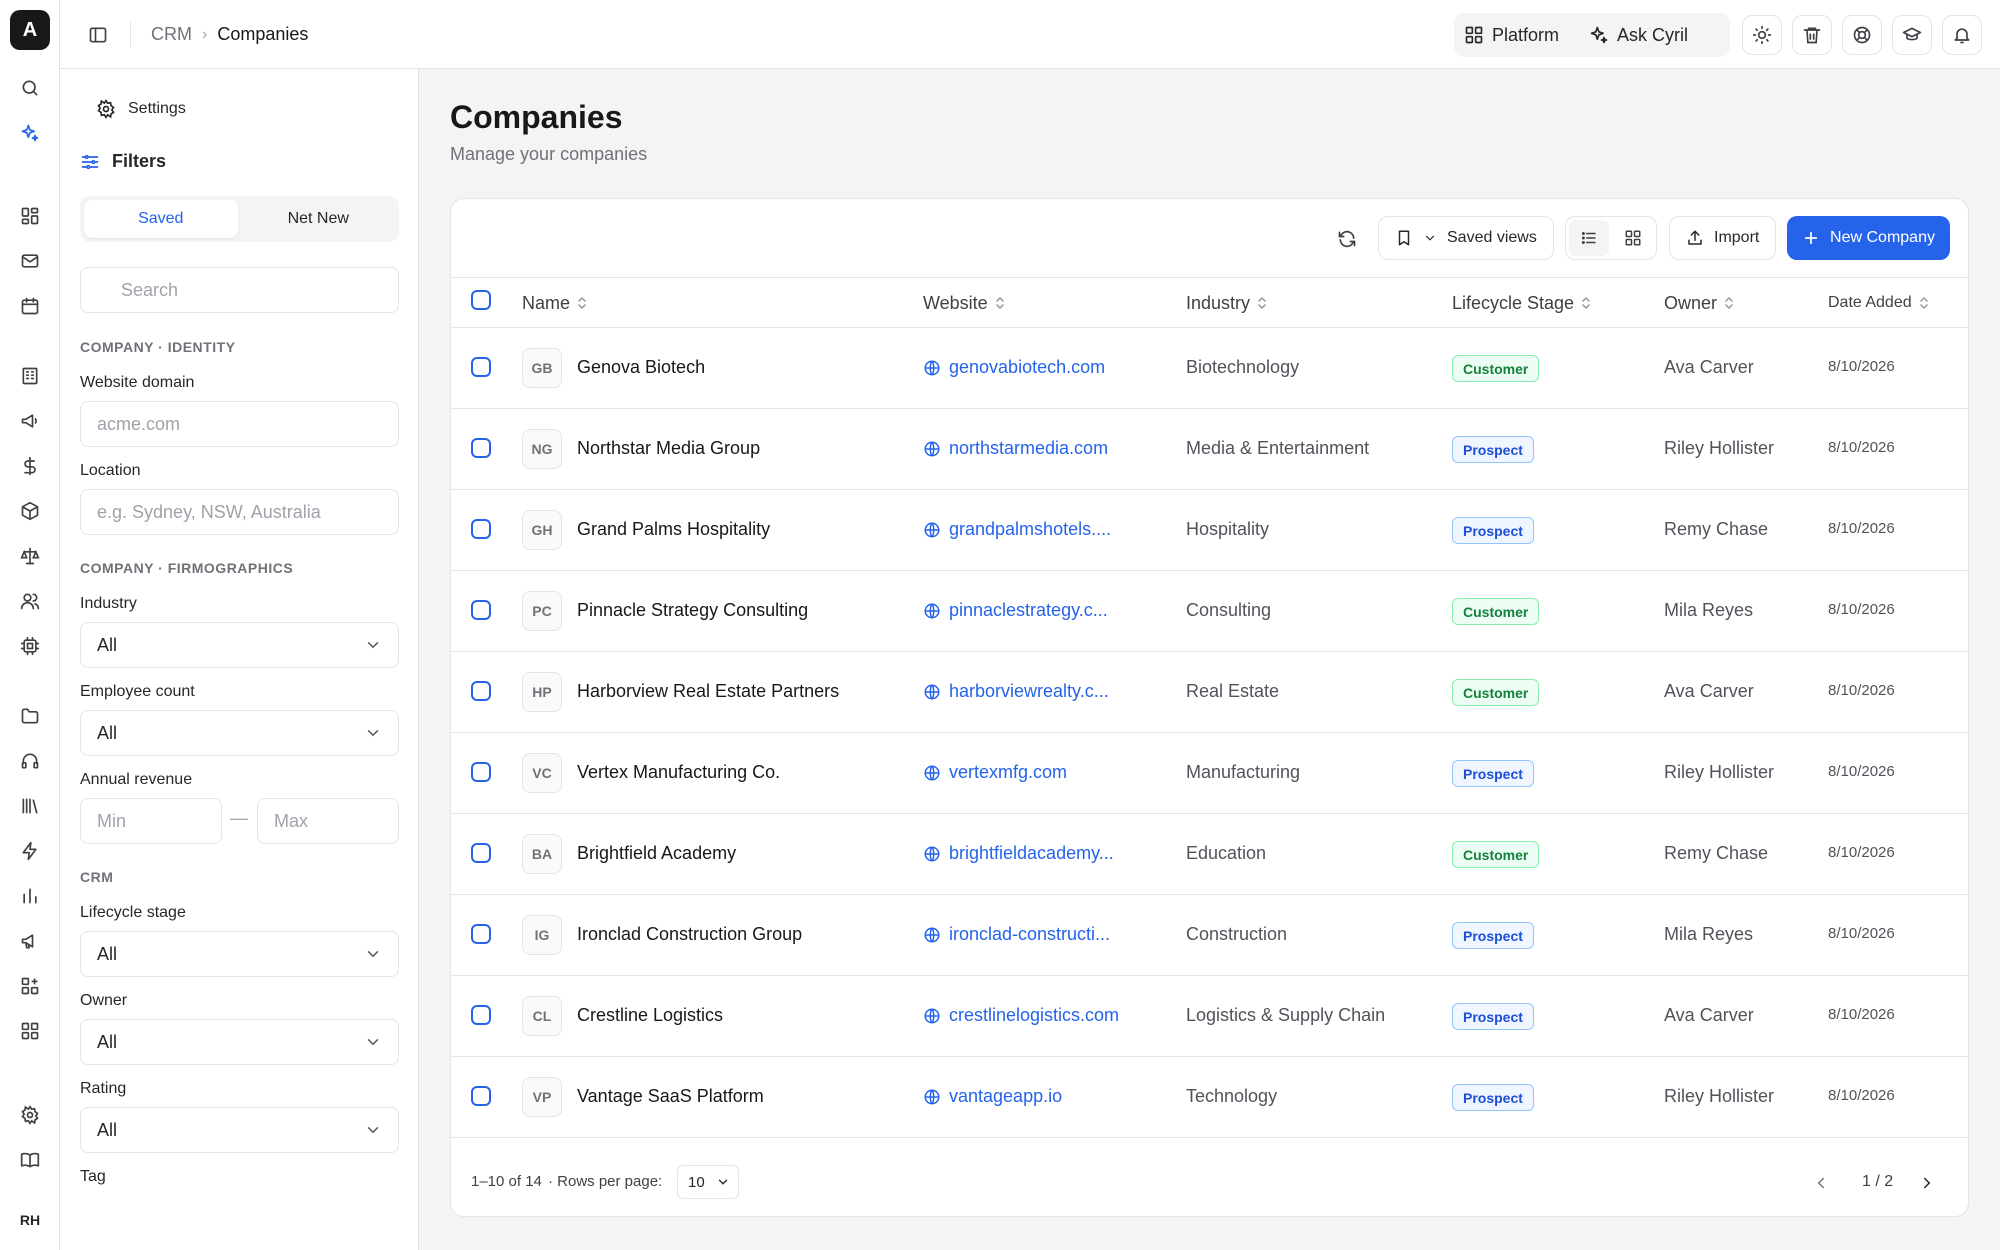 Image resolution: width=2000 pixels, height=1250 pixels. Describe the element at coordinates (650, 1015) in the screenshot. I see `company-name: Crestline Logistics` at that location.